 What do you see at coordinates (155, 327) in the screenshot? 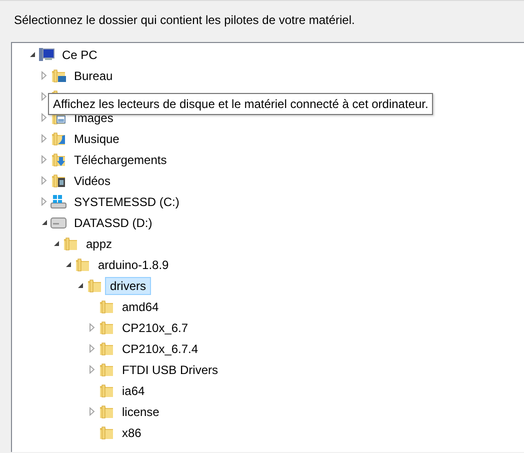
I see `tree-item: CP210x_6.7` at bounding box center [155, 327].